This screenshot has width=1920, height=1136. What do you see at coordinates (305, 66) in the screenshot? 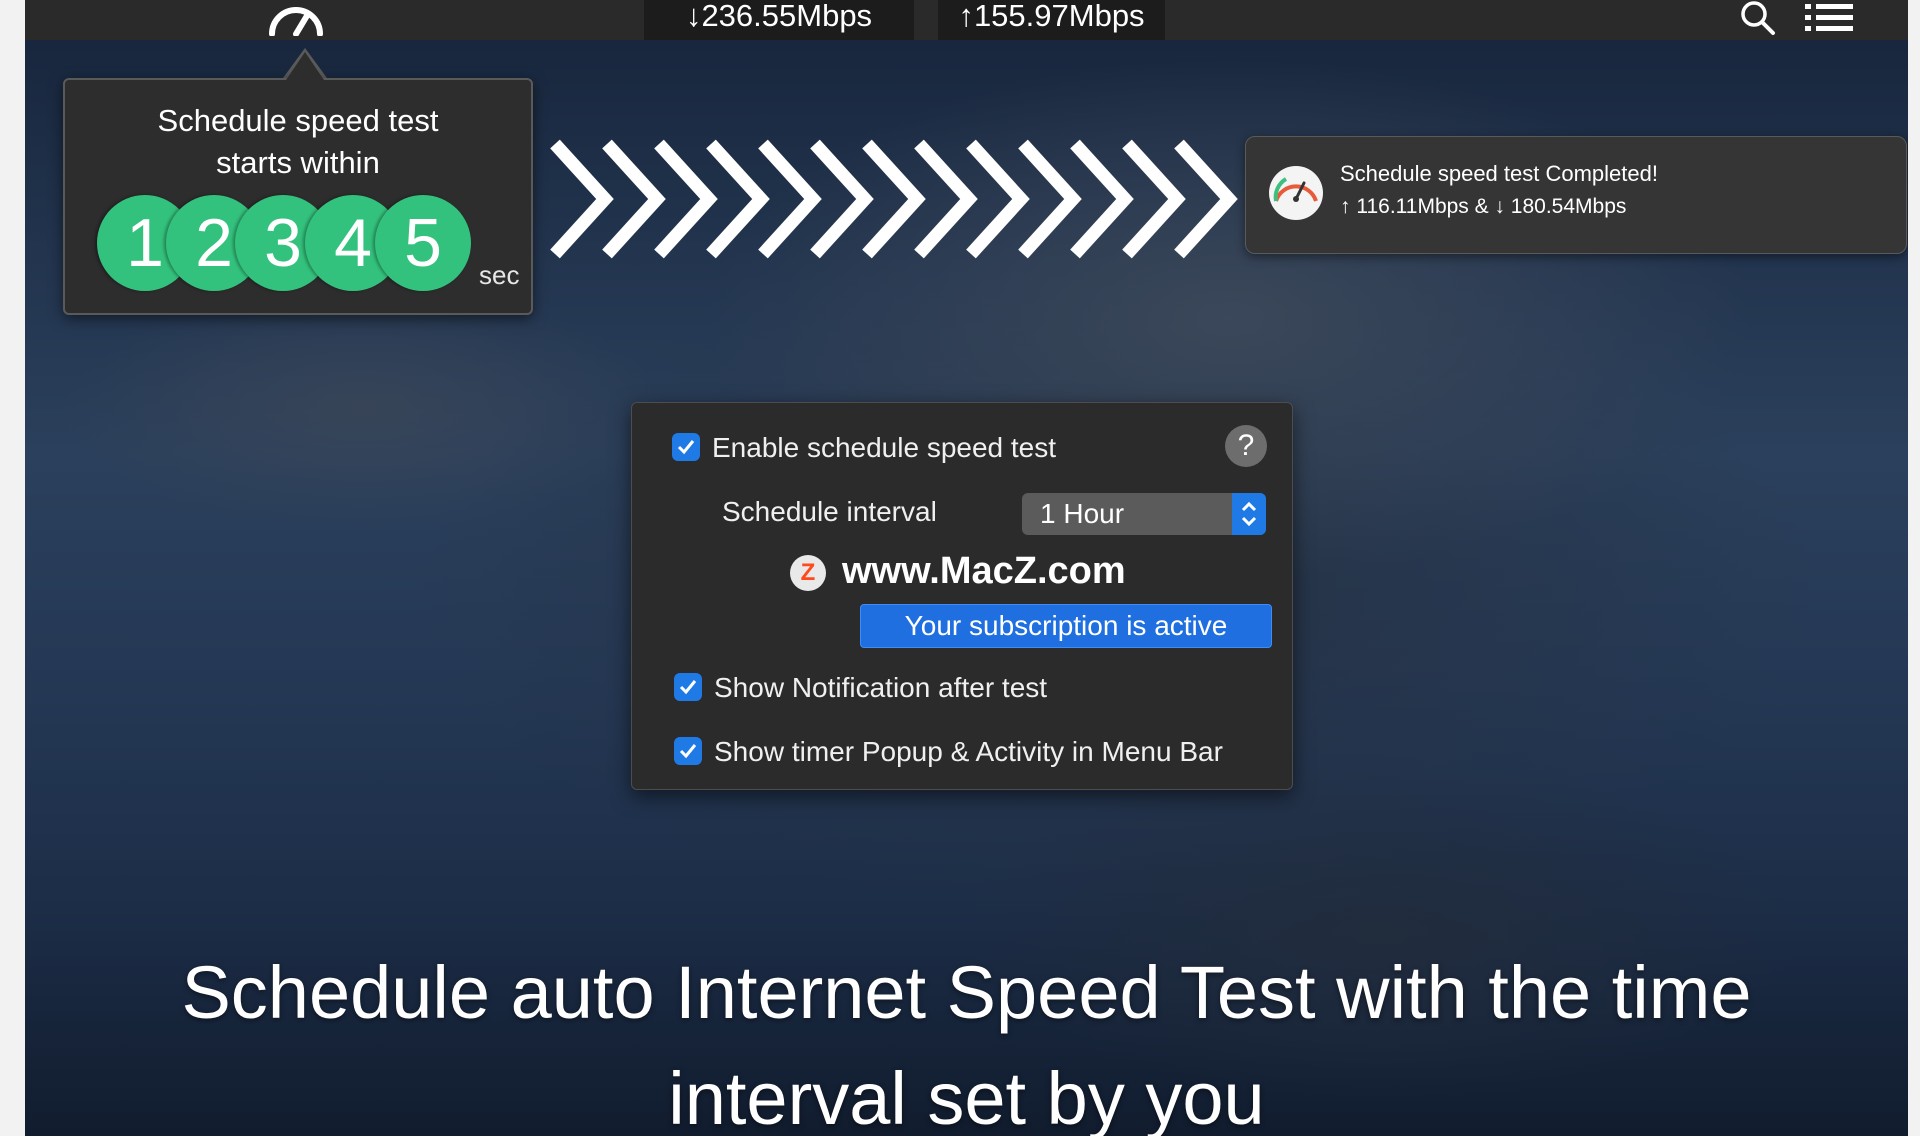
I see `popup-pointer-fill` at bounding box center [305, 66].